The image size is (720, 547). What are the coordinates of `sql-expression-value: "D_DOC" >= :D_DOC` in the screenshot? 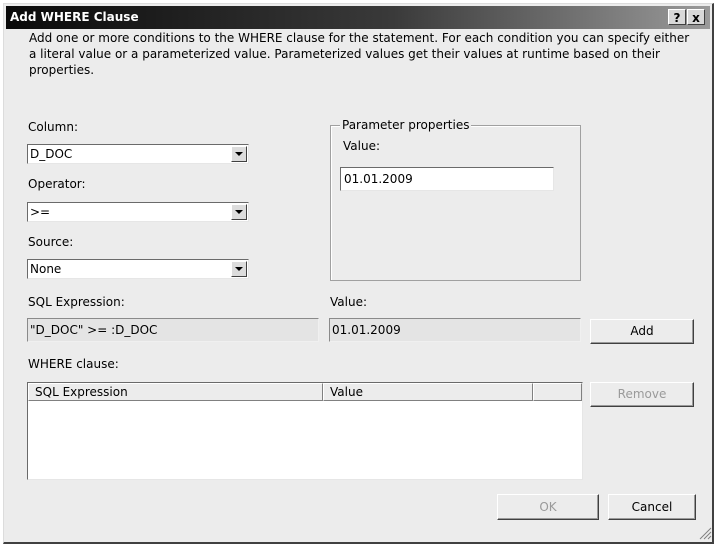 It's located at (94, 330).